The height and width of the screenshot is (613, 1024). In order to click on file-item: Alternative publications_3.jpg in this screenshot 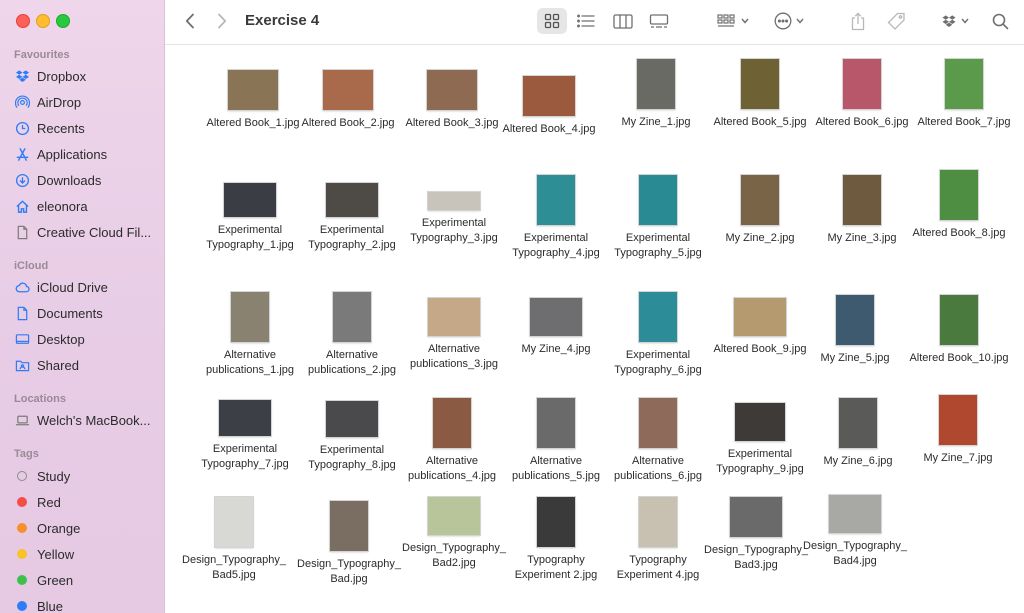, I will do `click(454, 335)`.